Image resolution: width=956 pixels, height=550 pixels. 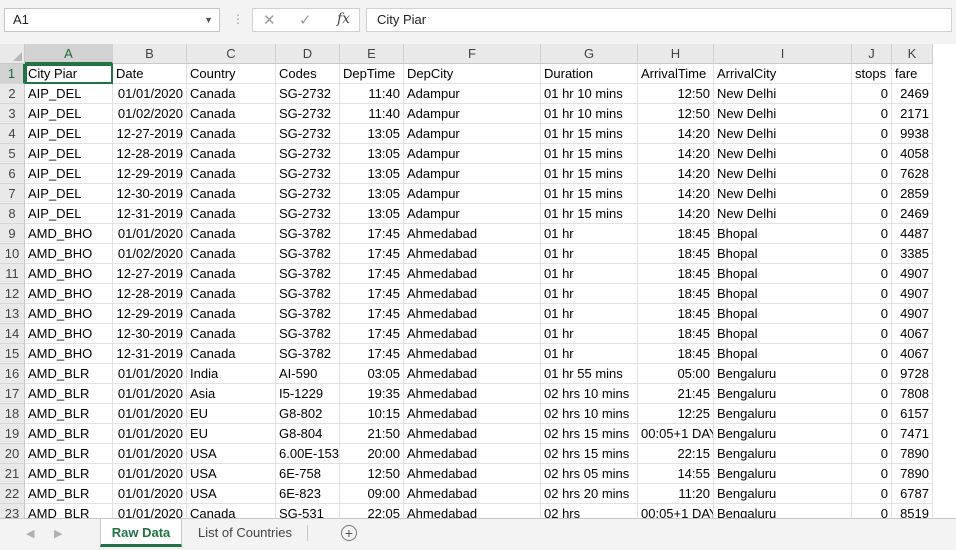 What do you see at coordinates (912, 234) in the screenshot?
I see `table-cell: 4487` at bounding box center [912, 234].